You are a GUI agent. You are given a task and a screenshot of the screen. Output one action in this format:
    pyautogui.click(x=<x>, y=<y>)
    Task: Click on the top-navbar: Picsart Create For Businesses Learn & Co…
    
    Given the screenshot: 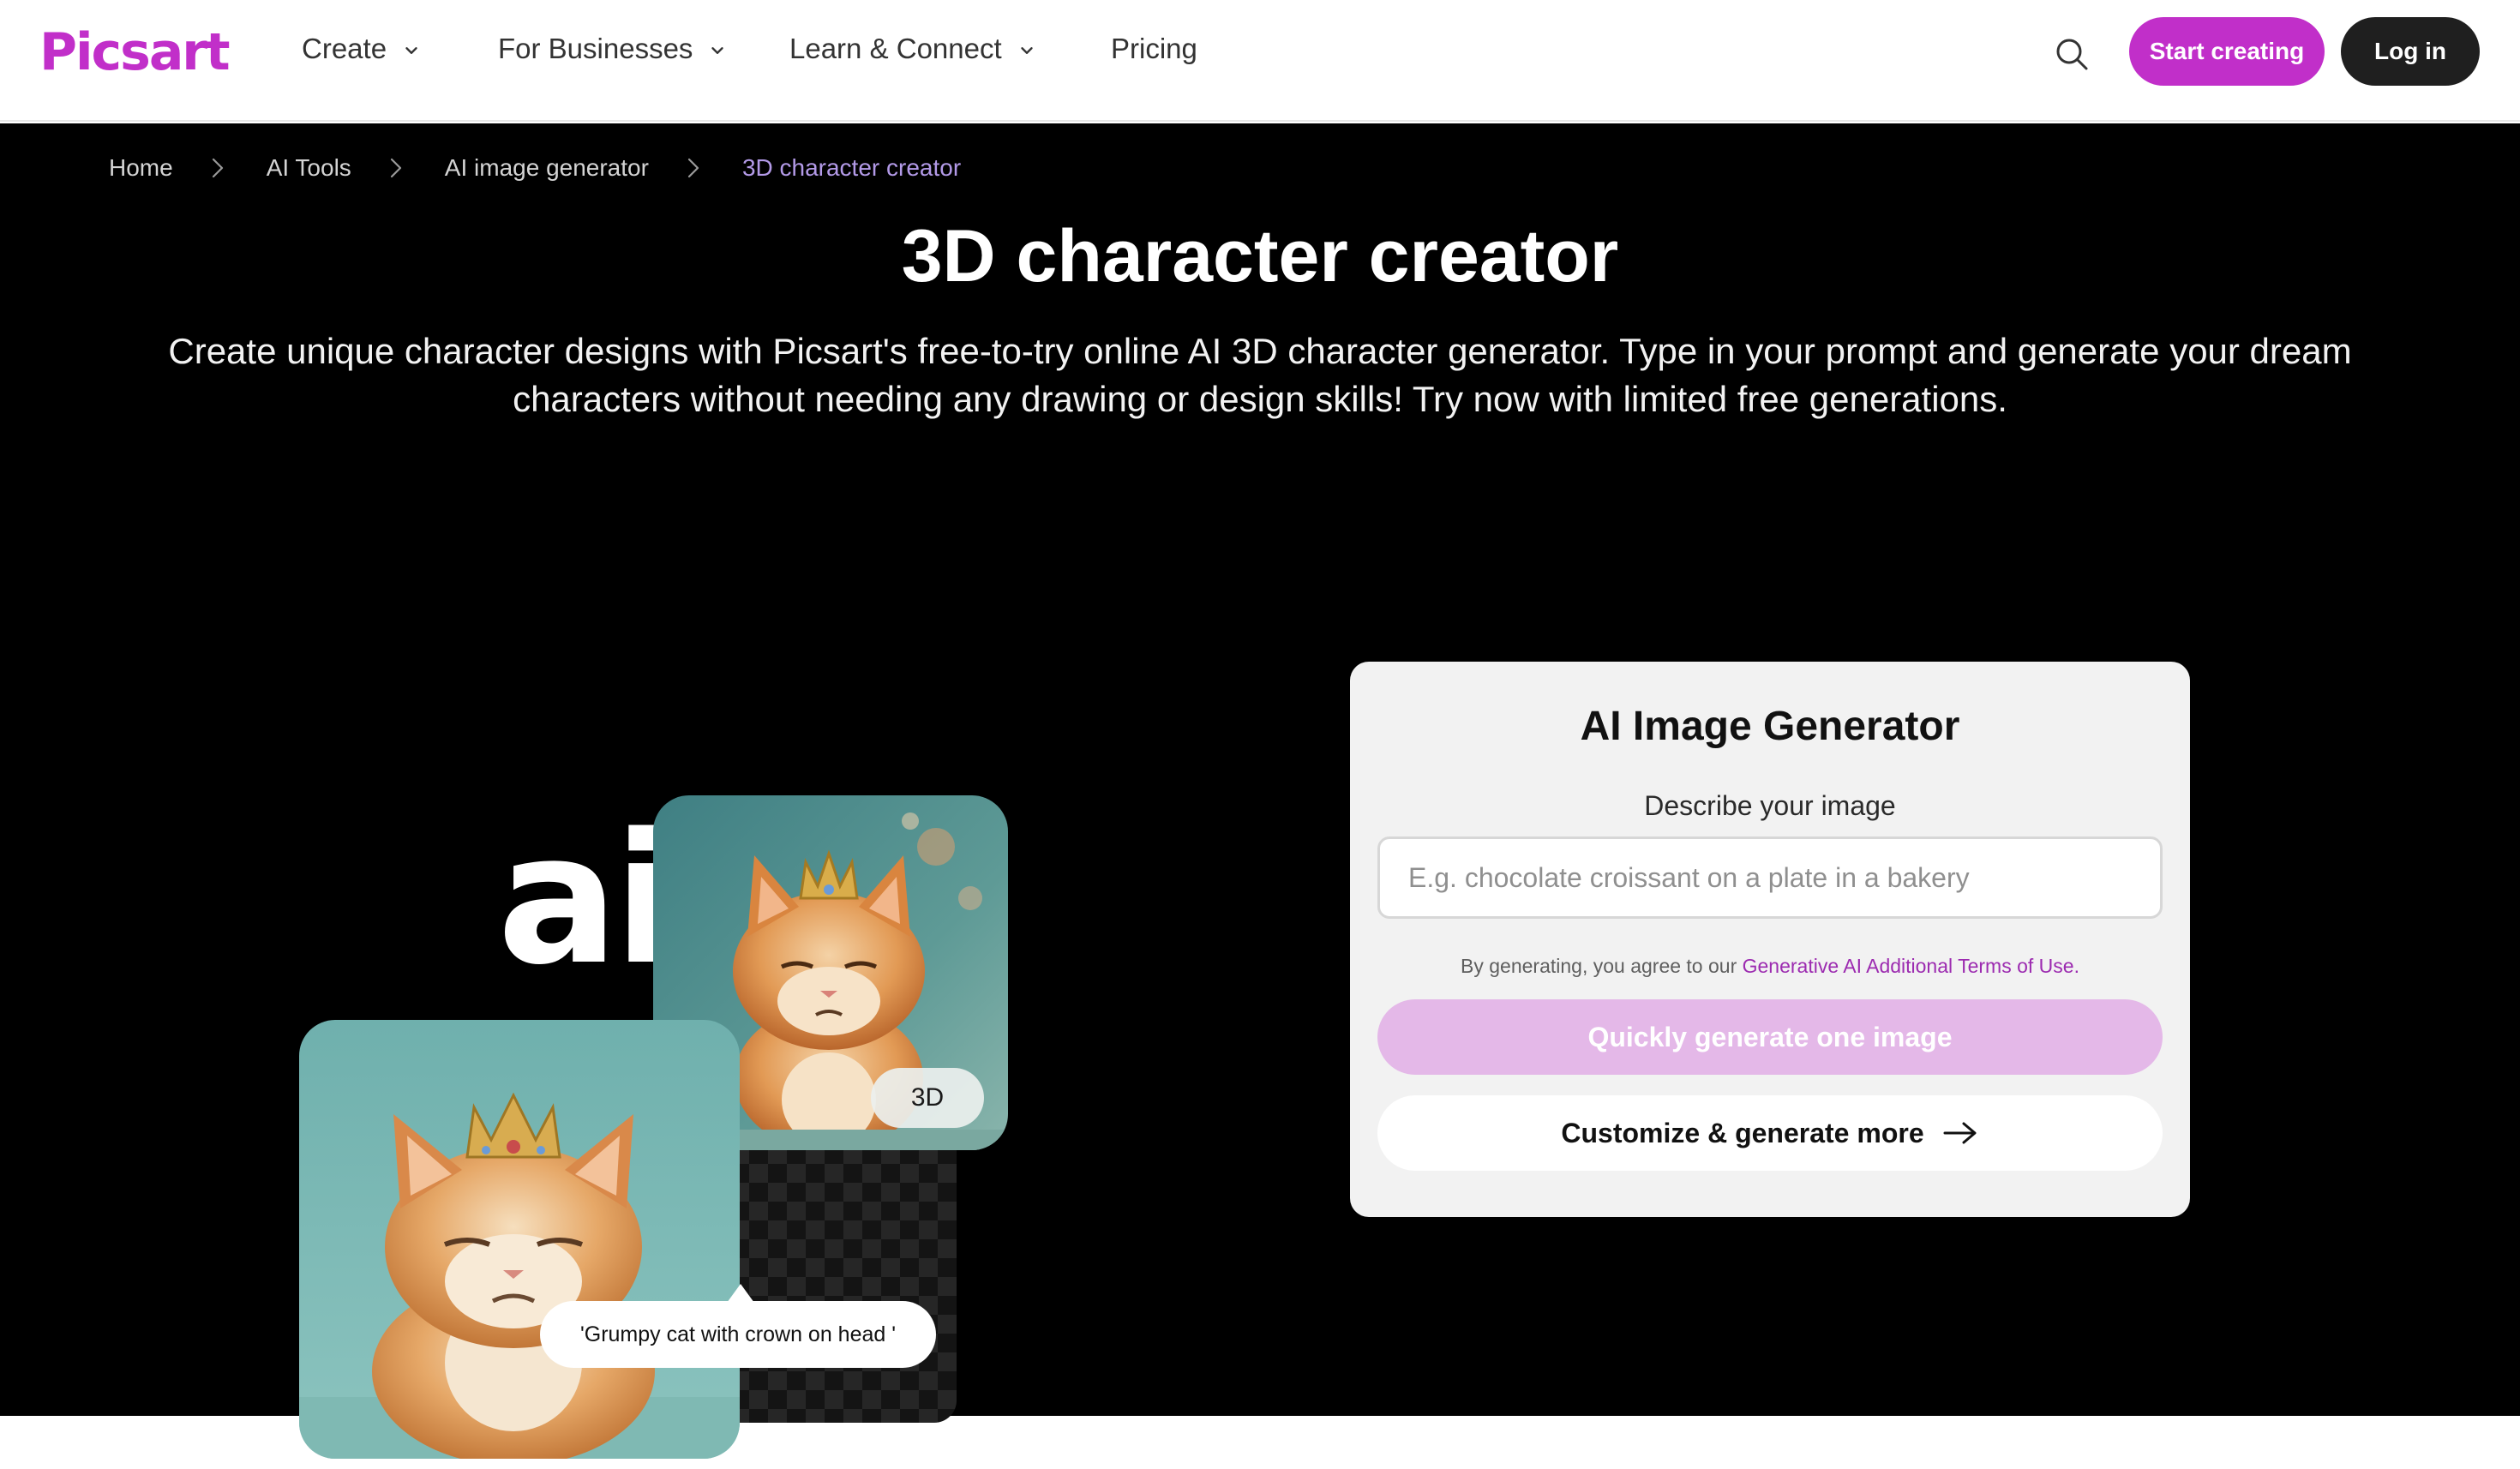 What is the action you would take?
    pyautogui.click(x=1260, y=61)
    